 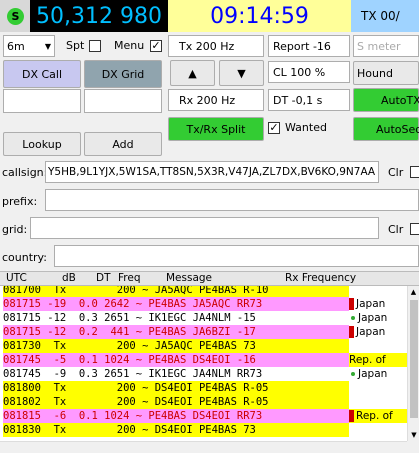 What do you see at coordinates (176, 374) in the screenshot?
I see `table-row: 081745 -9 0.3 2651 ~ IK1EGC JA4NLM RR73` at bounding box center [176, 374].